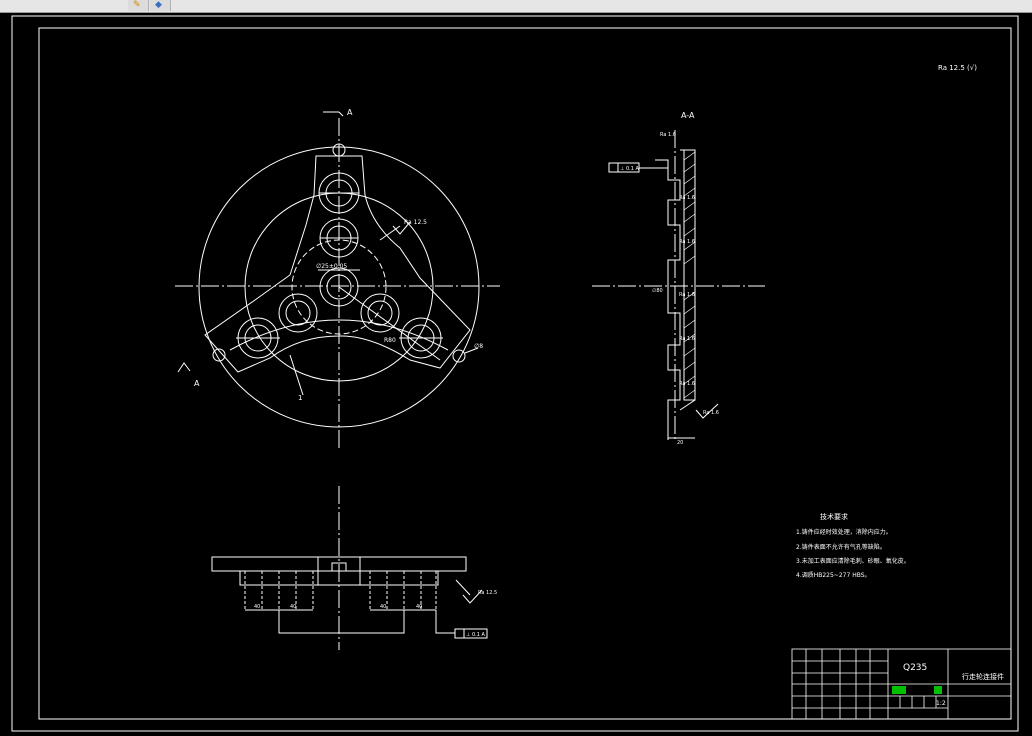  Describe the element at coordinates (941, 703) in the screenshot. I see `scale-label: 1:2` at that location.